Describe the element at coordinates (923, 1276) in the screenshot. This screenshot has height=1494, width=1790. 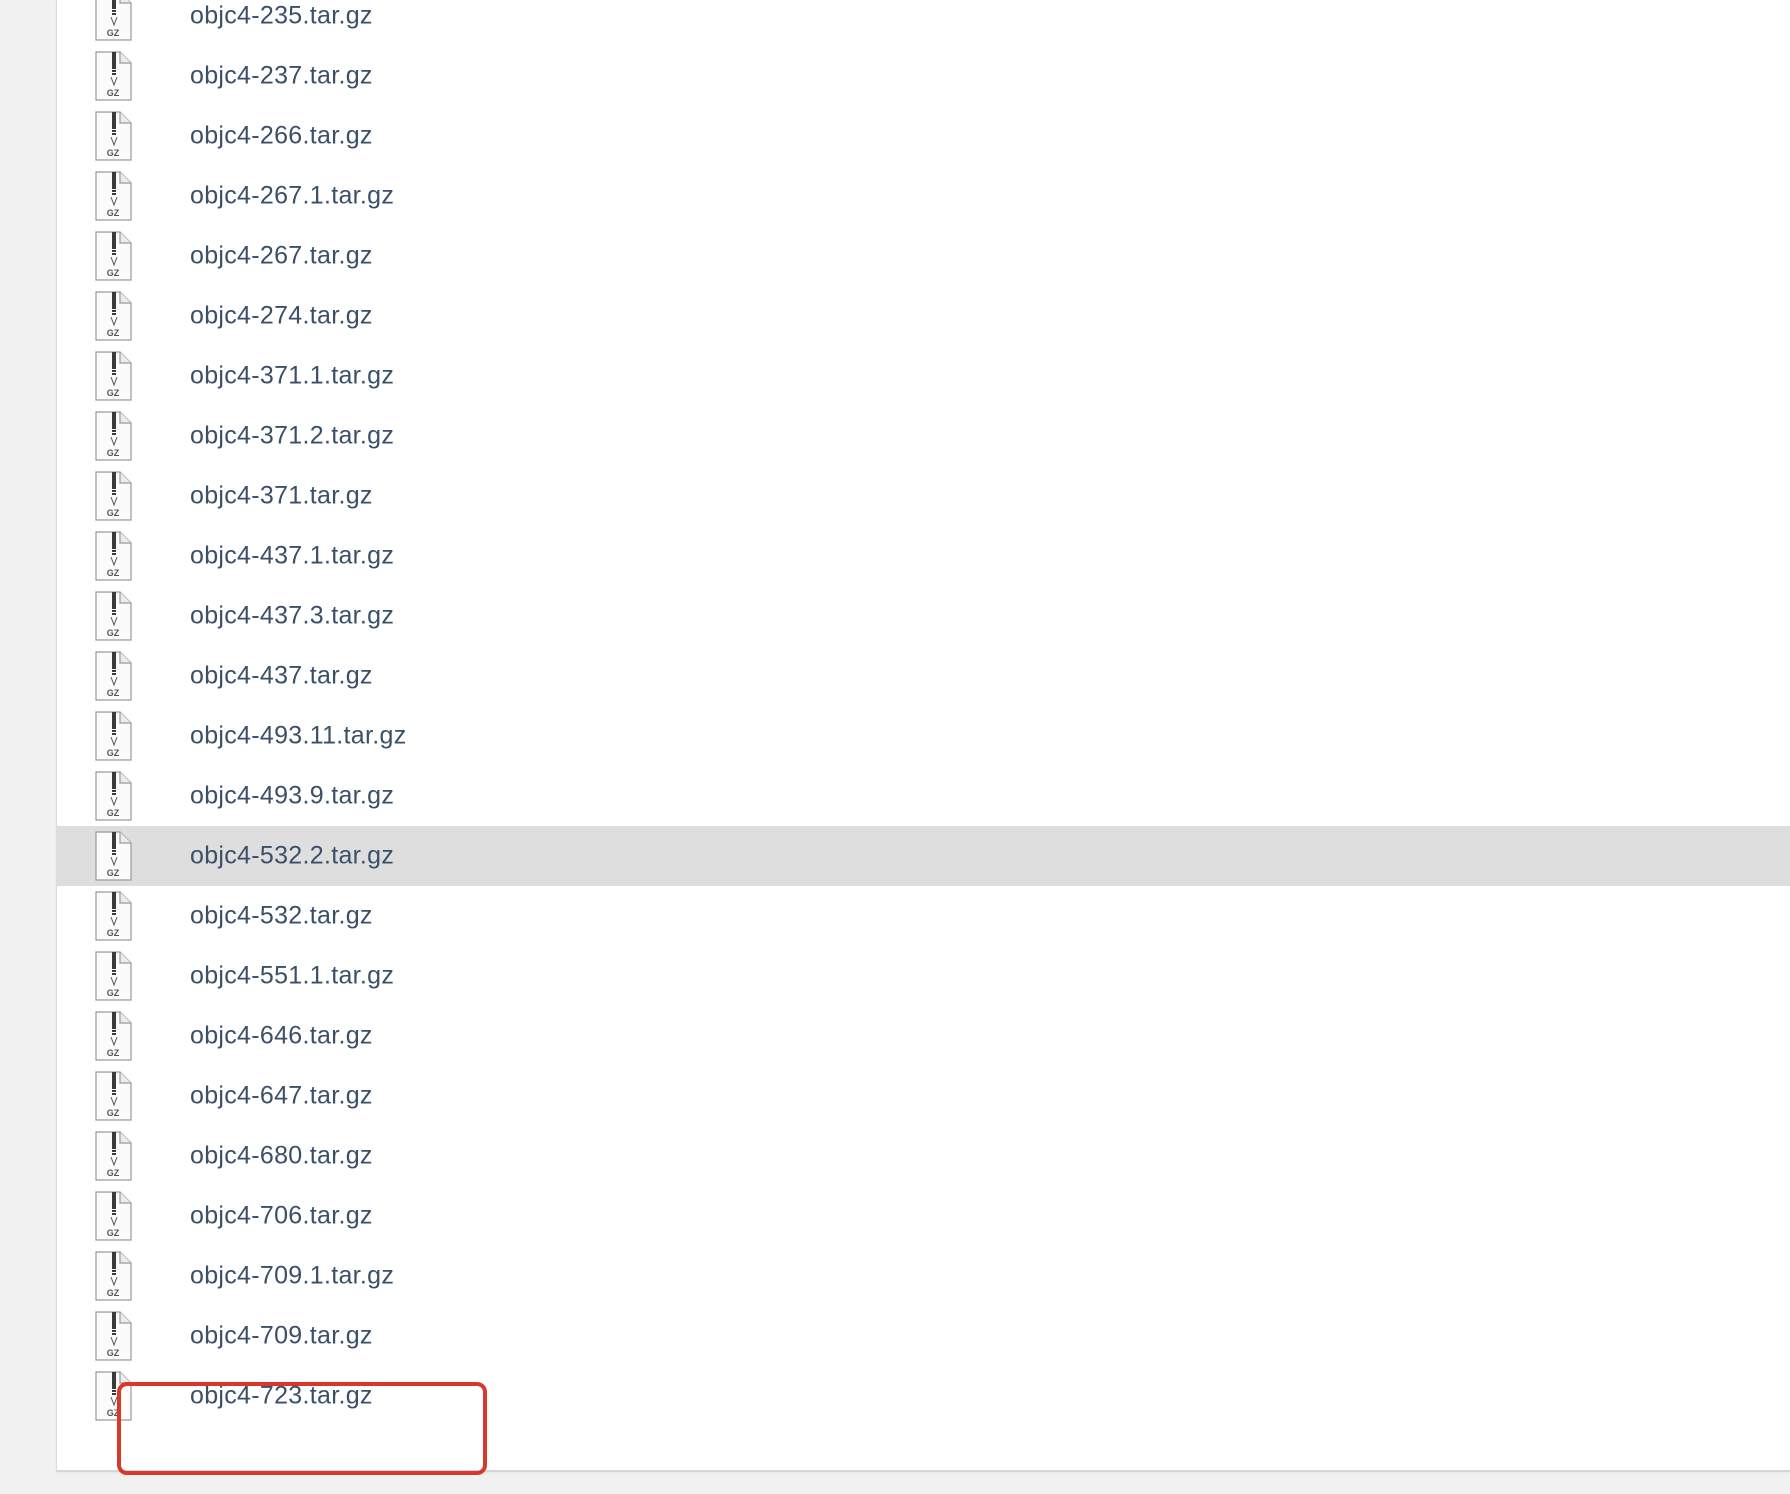
I see `file-row: GZ objc4-709.1.tar.gz` at that location.